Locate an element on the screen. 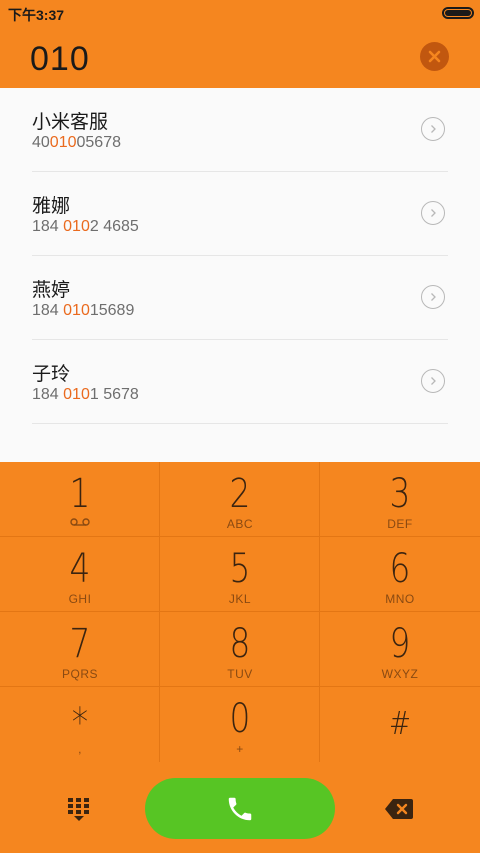 Image resolution: width=480 pixels, height=853 pixels. contact-number: 184 0102 4685 is located at coordinates (85, 226).